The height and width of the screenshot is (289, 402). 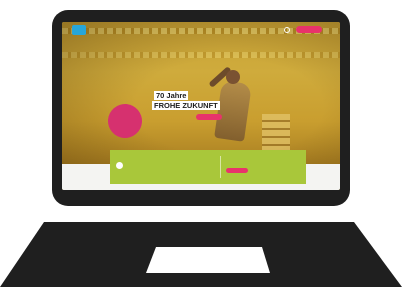 I want to click on location-icon, so click(x=119, y=165).